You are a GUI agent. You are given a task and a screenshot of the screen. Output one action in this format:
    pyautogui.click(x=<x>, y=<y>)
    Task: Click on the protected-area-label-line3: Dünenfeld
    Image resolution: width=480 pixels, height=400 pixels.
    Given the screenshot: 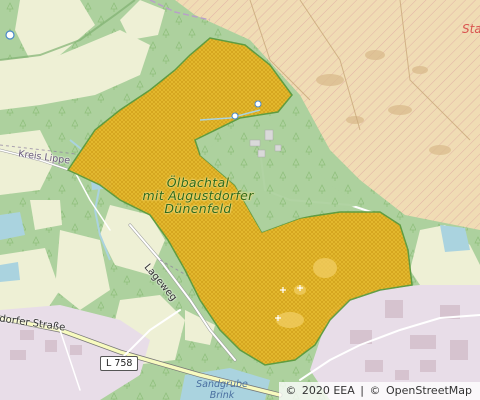 What is the action you would take?
    pyautogui.click(x=198, y=208)
    